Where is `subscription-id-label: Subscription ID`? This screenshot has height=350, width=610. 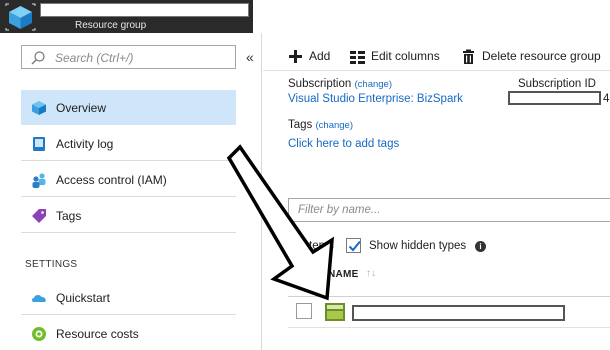 subscription-id-label: Subscription ID is located at coordinates (557, 84).